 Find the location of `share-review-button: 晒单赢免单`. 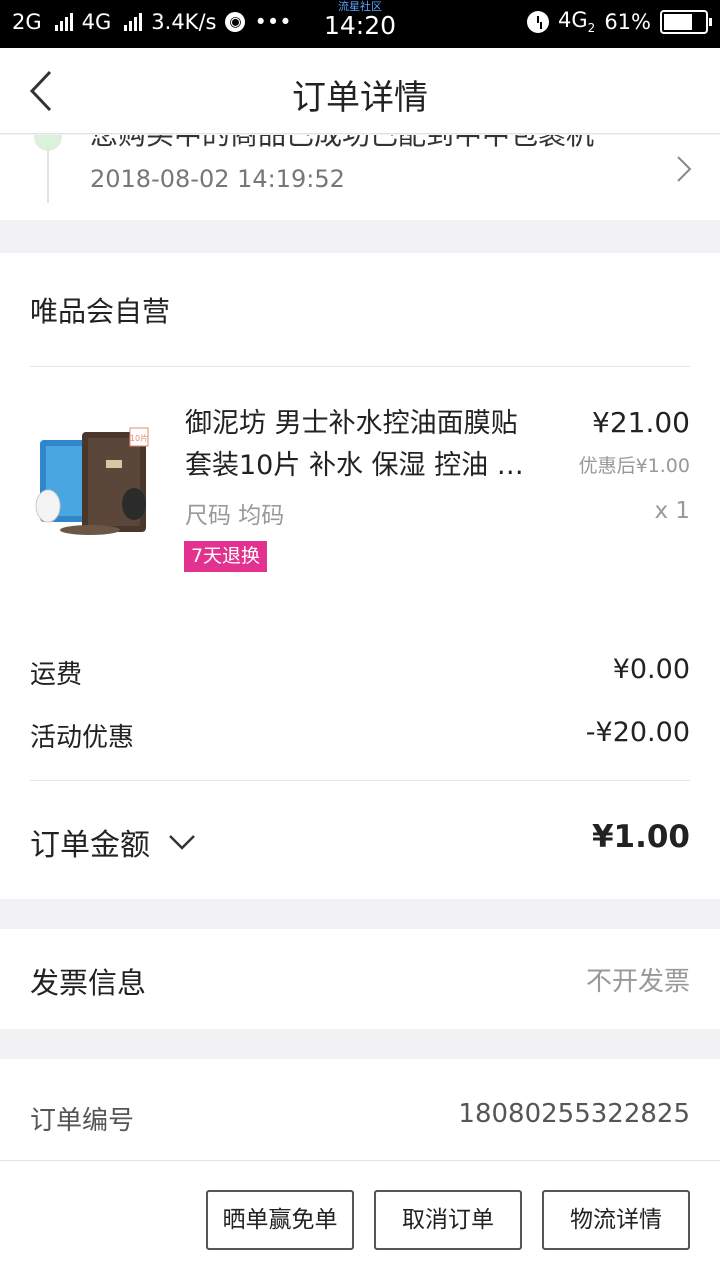

share-review-button: 晒单赢免单 is located at coordinates (280, 1220).